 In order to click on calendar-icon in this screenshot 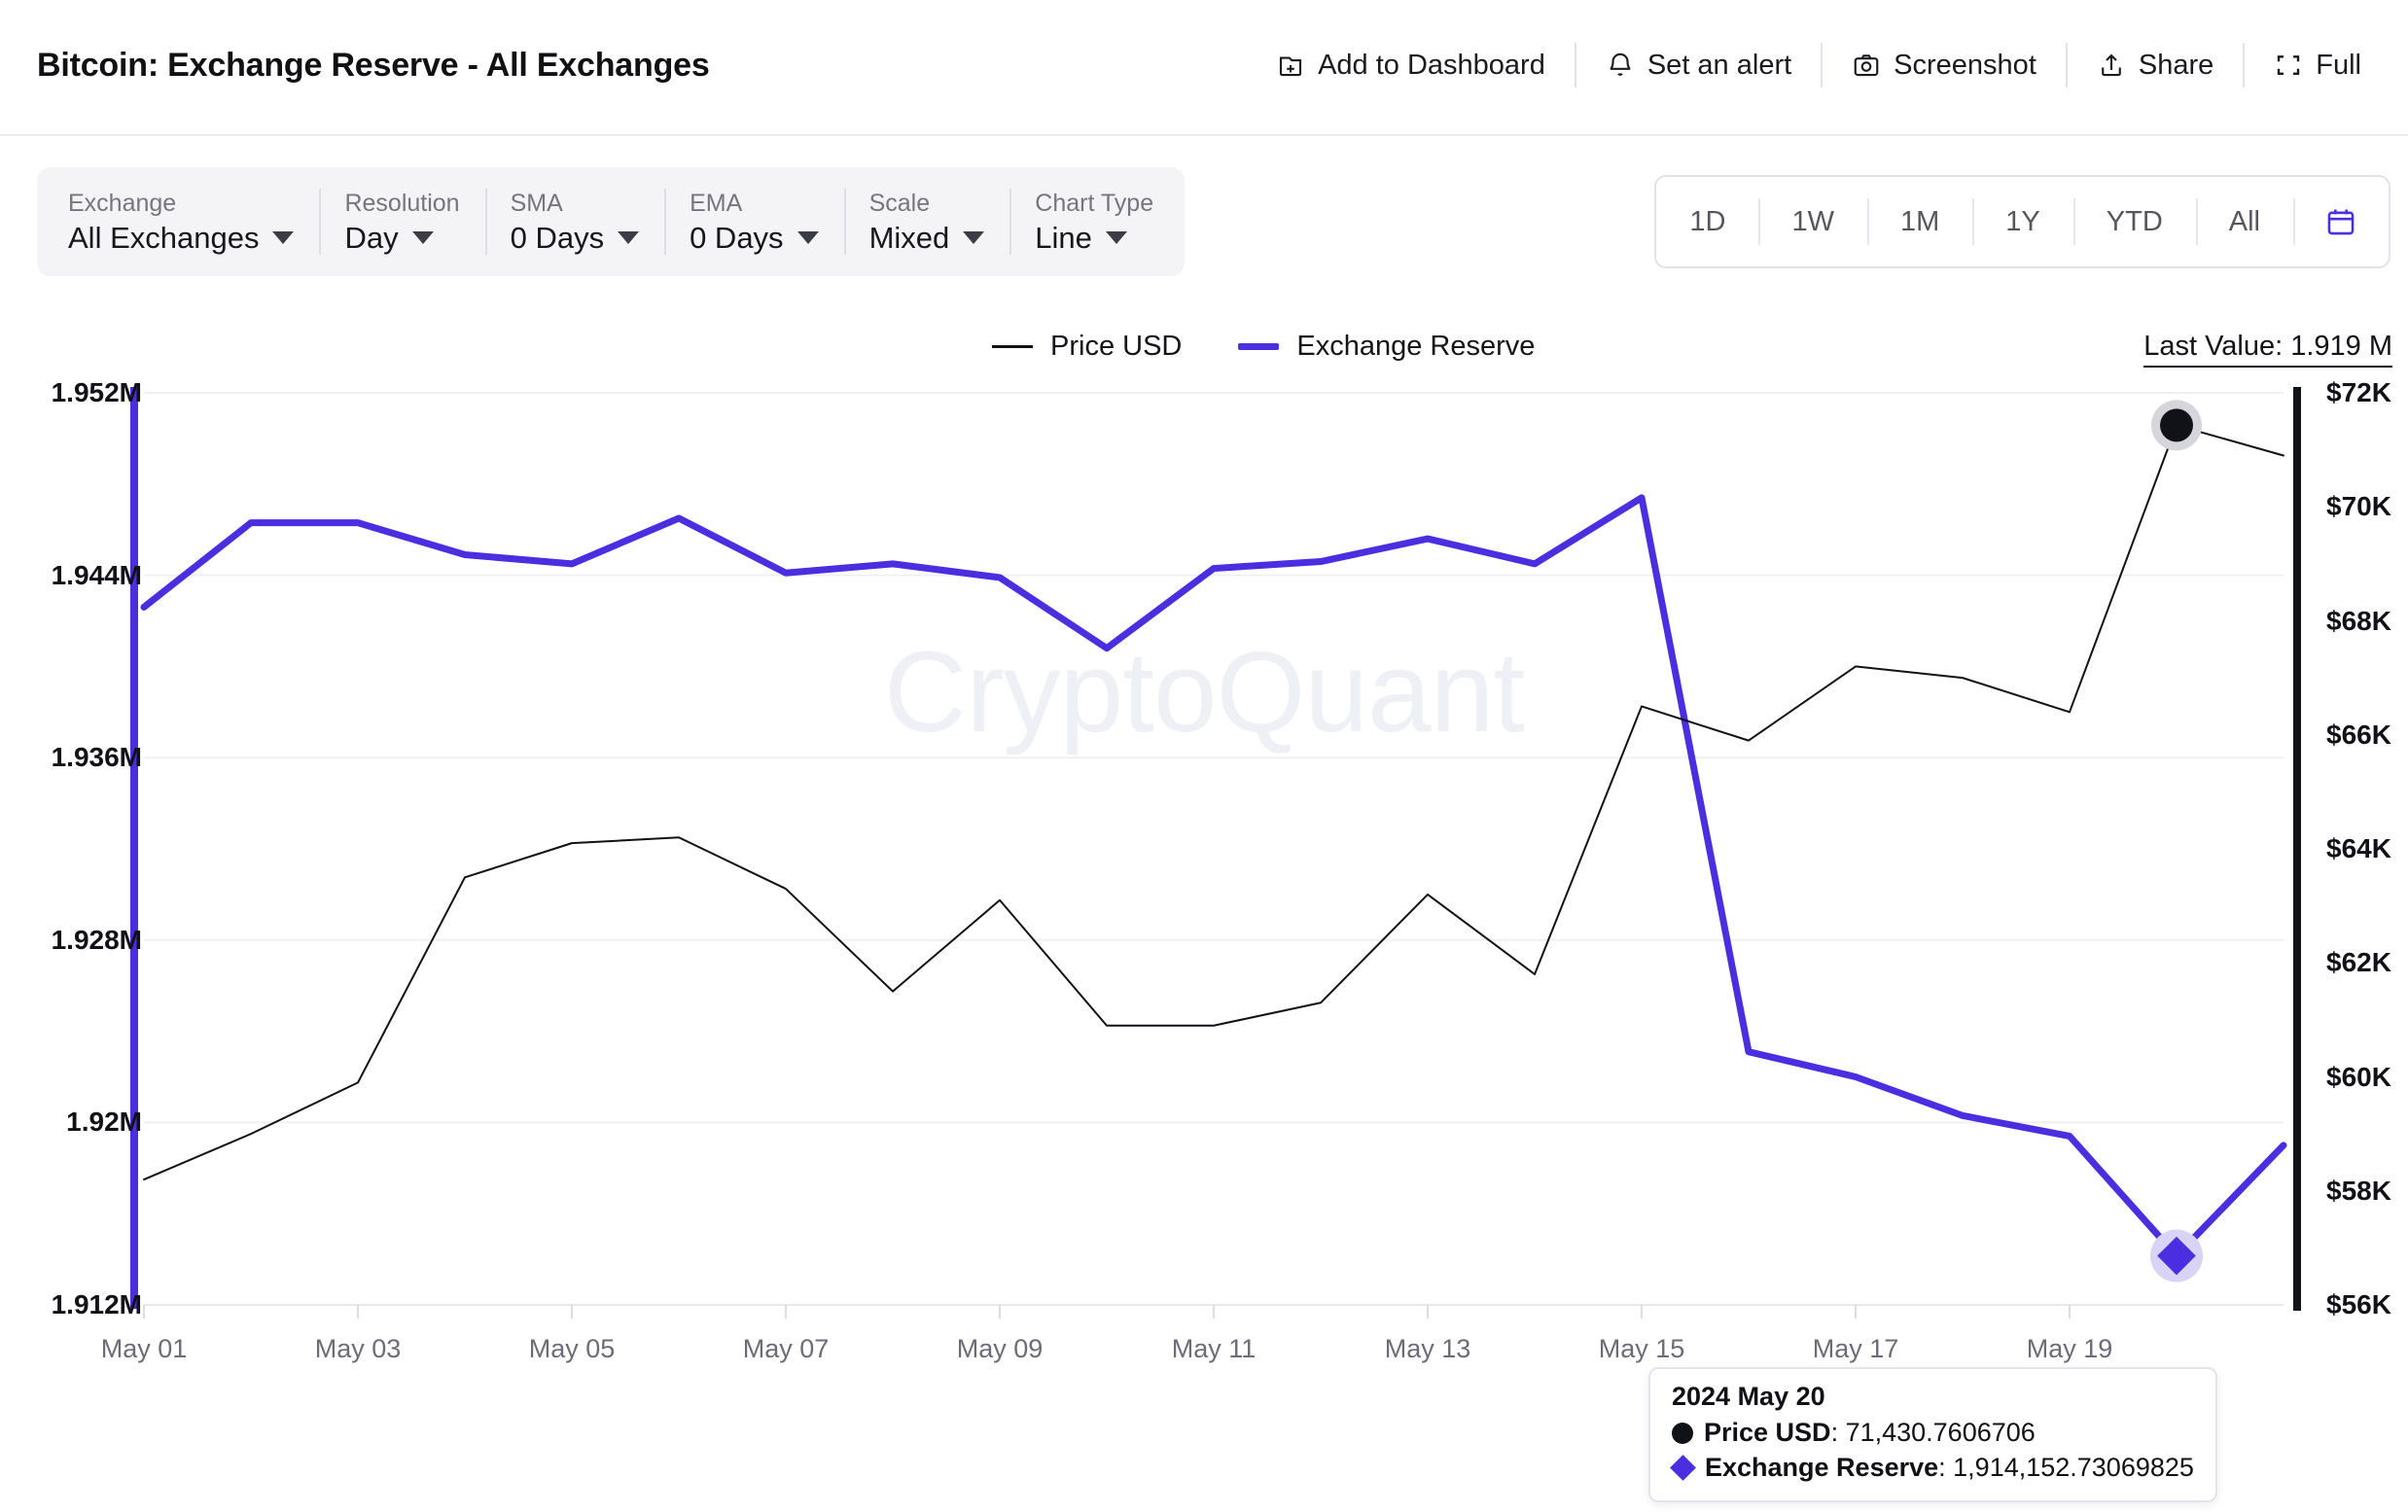, I will do `click(2341, 222)`.